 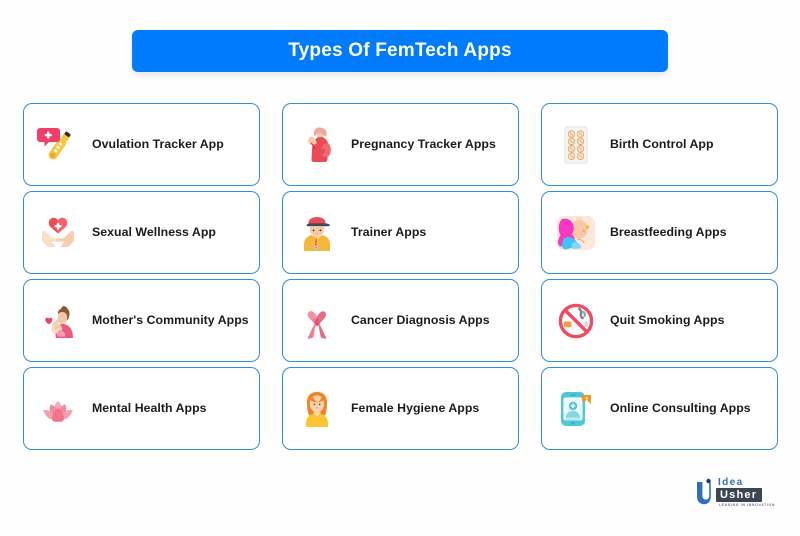 I want to click on card-label: Ovulation Tracker App, so click(x=158, y=143).